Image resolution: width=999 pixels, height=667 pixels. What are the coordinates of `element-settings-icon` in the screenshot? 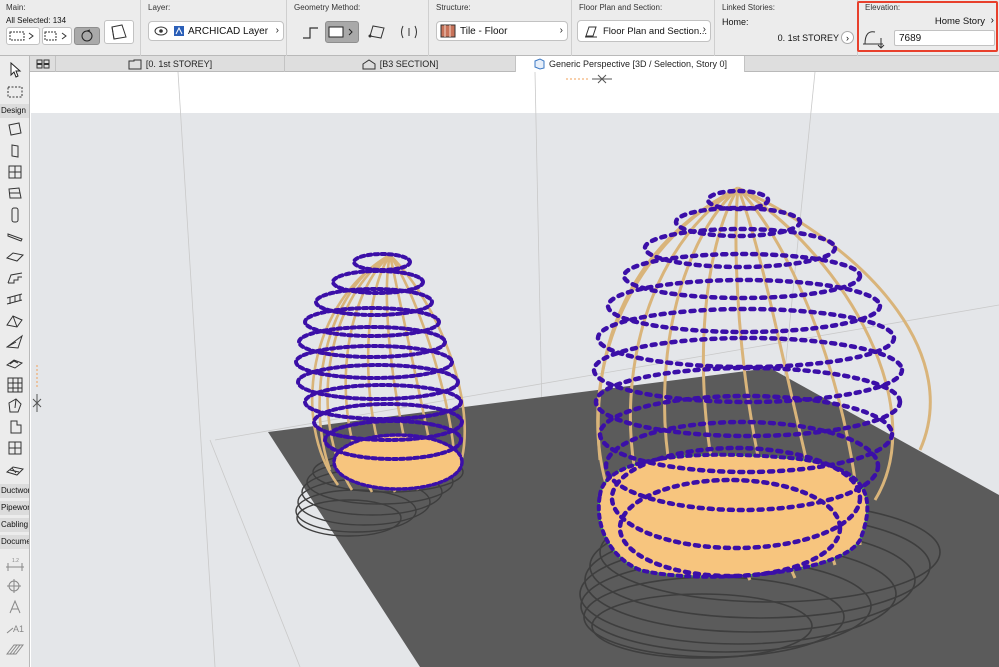 It's located at (119, 32).